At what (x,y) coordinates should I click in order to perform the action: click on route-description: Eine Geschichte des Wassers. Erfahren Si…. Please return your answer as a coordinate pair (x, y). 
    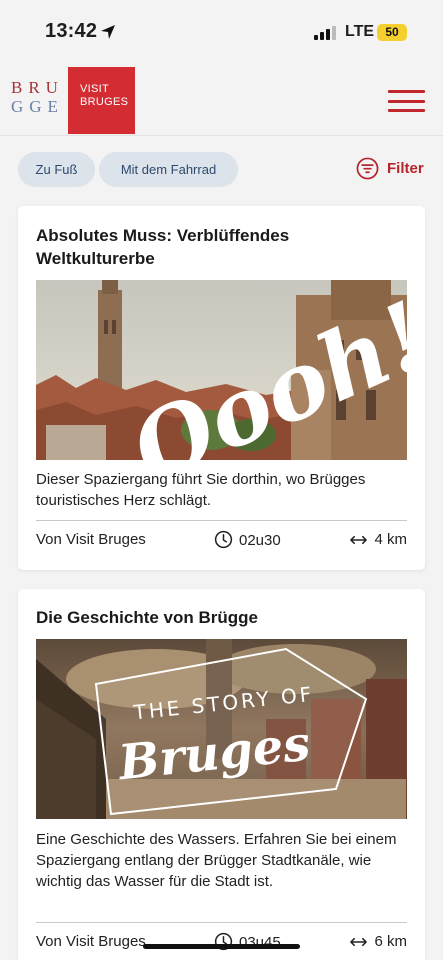
    Looking at the image, I should click on (216, 860).